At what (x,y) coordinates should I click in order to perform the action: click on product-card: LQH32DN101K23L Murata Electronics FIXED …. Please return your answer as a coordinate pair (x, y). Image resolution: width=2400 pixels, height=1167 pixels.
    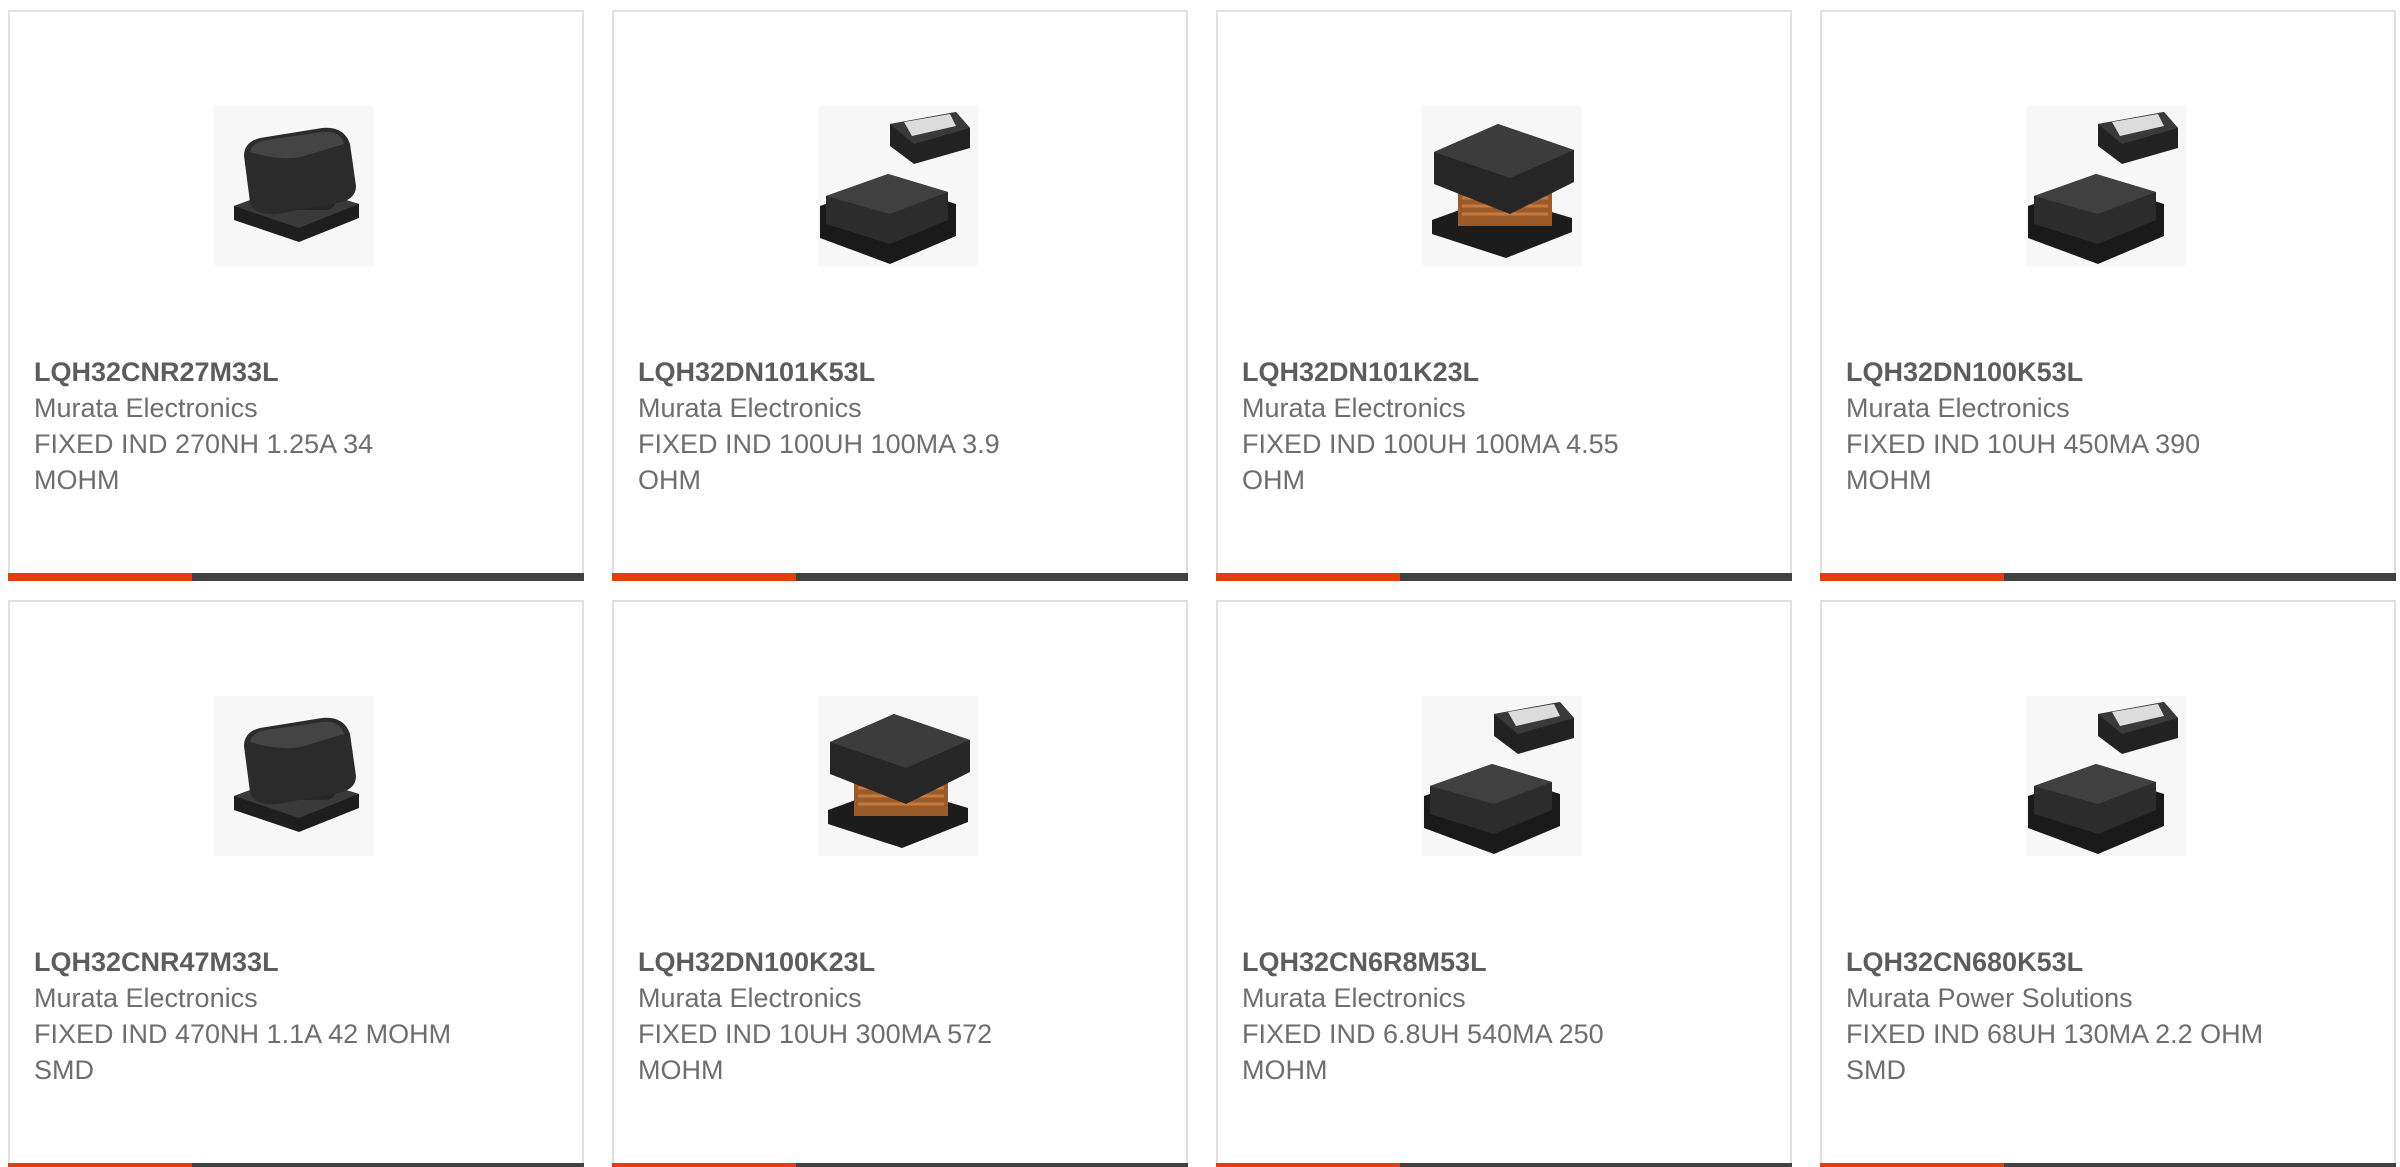
    Looking at the image, I should click on (1504, 295).